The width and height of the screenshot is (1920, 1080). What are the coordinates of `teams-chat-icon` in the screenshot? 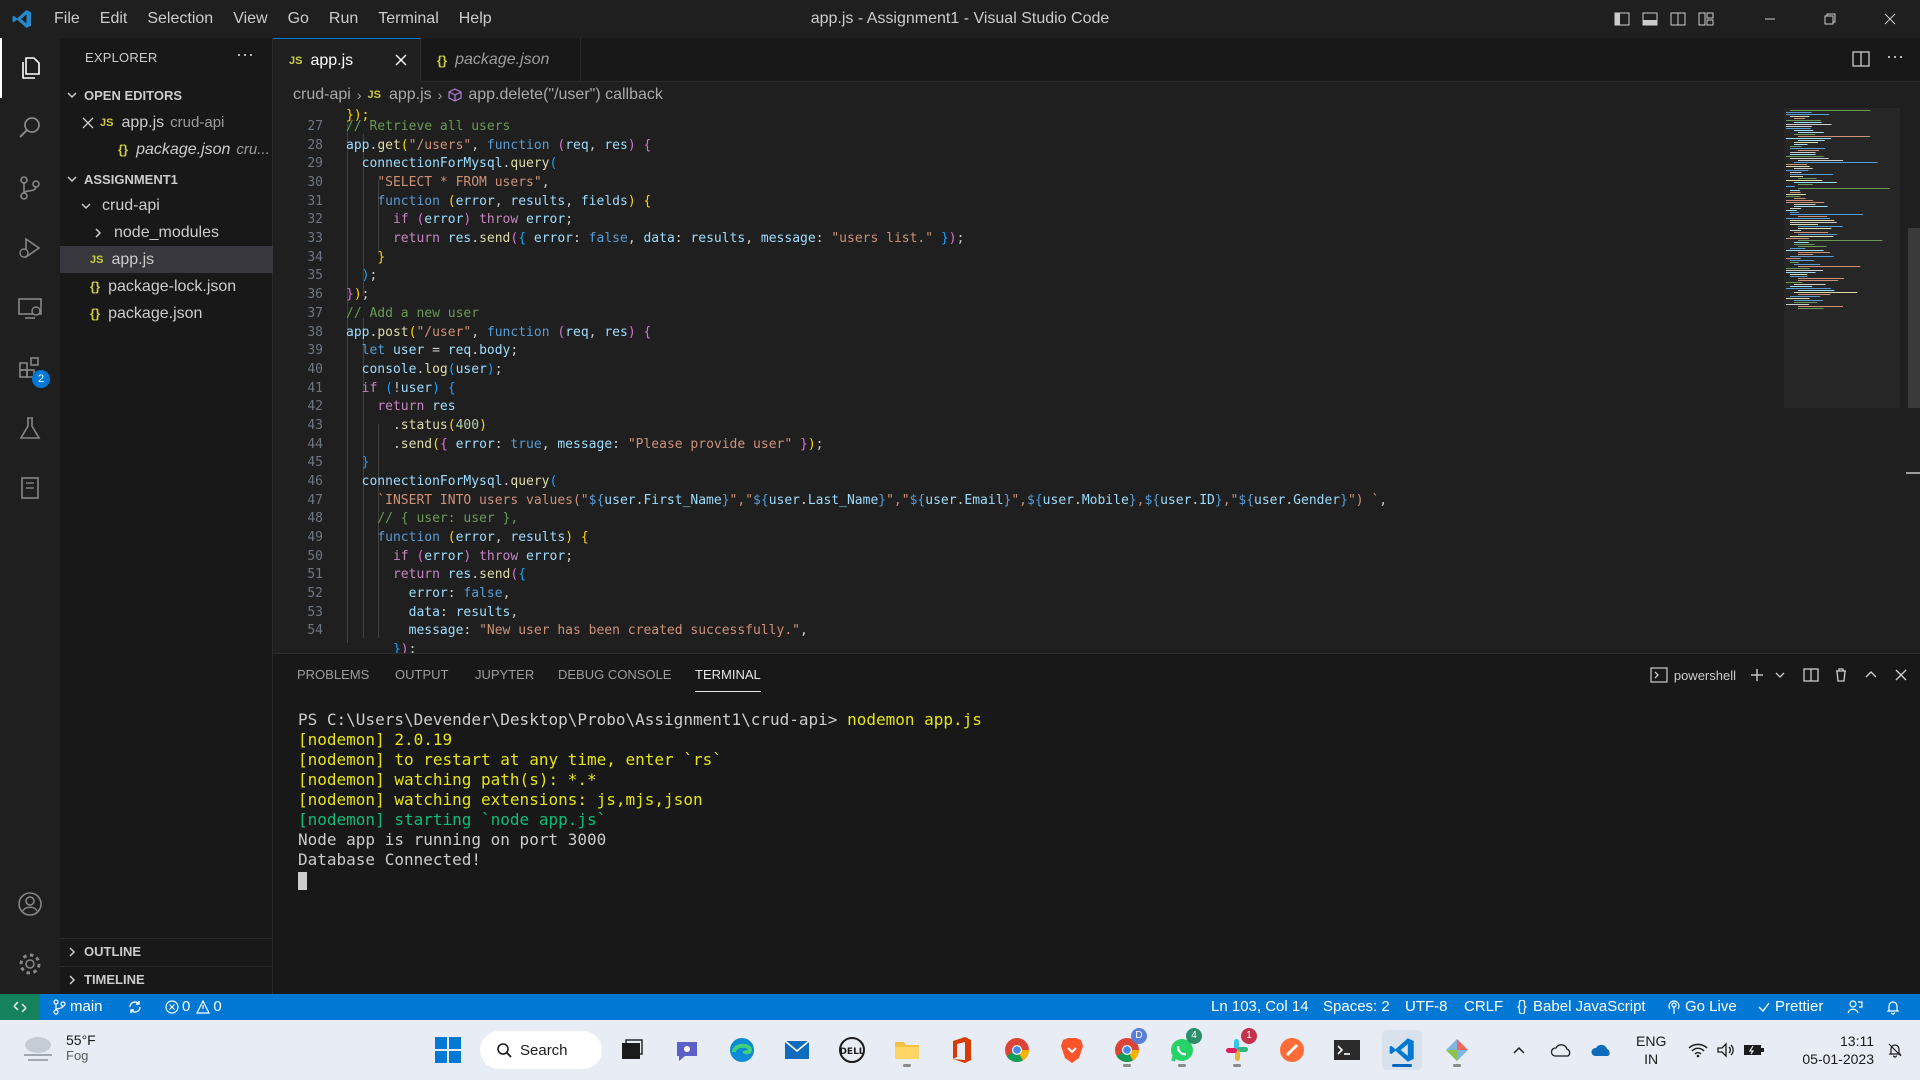 It's located at (687, 1050).